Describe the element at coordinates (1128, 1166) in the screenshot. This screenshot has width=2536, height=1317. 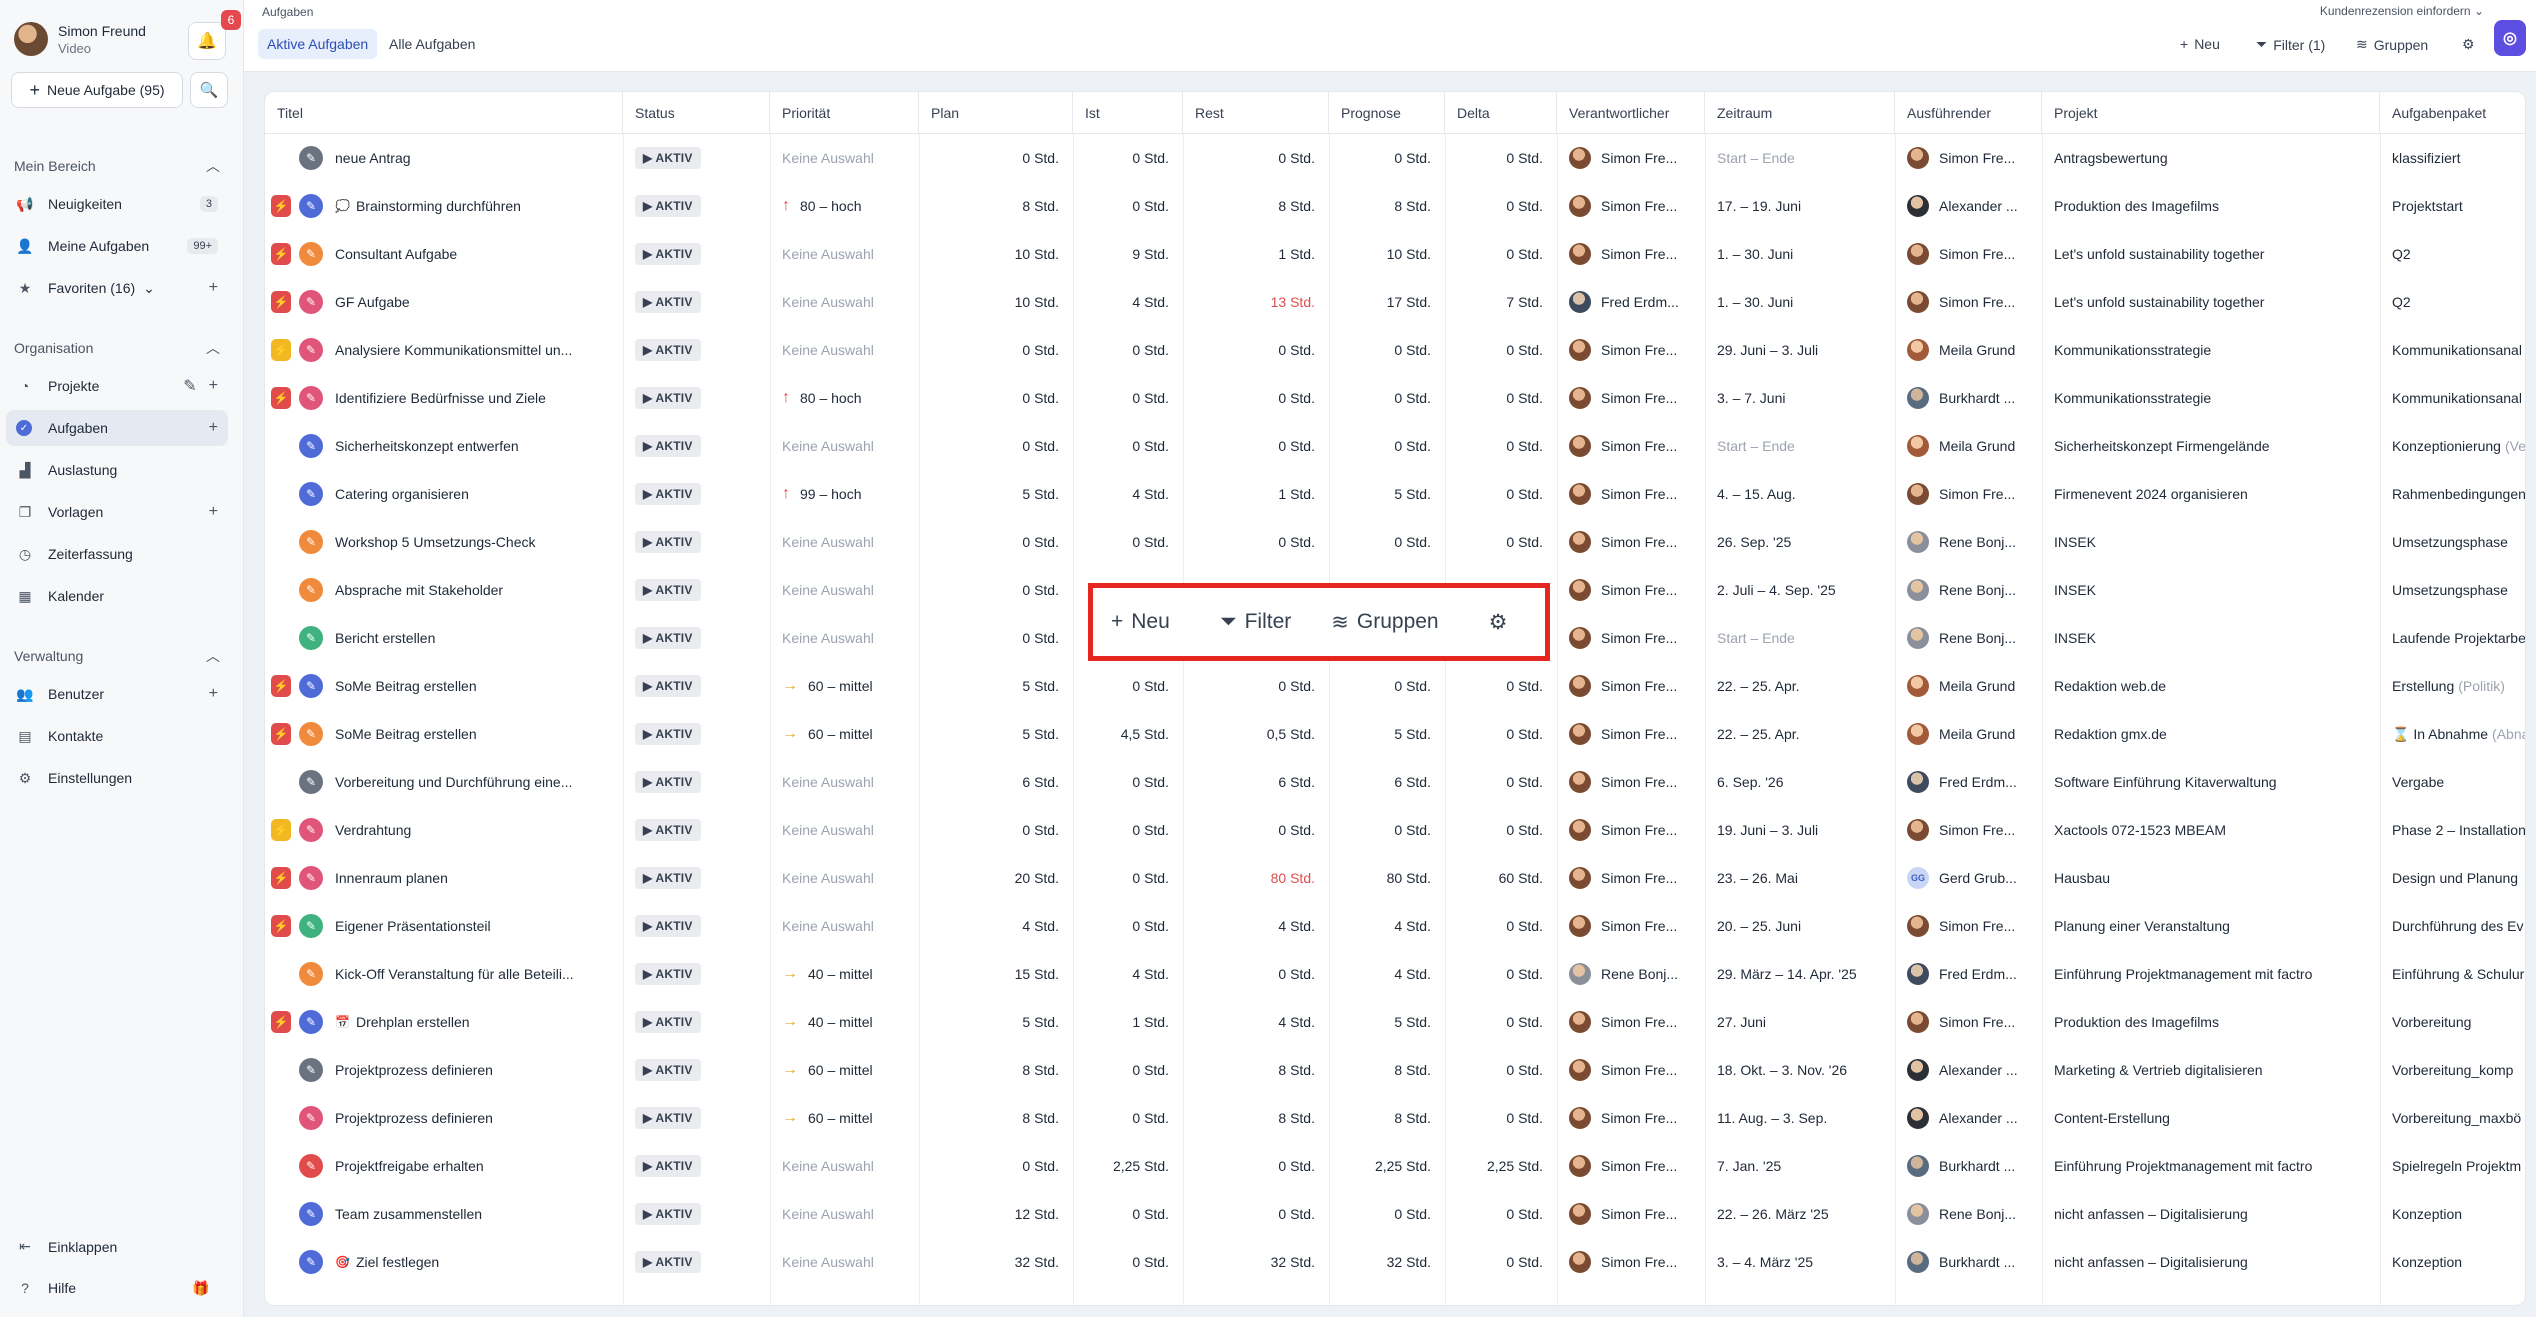
I see `ist-cell: 2,25 Std.` at that location.